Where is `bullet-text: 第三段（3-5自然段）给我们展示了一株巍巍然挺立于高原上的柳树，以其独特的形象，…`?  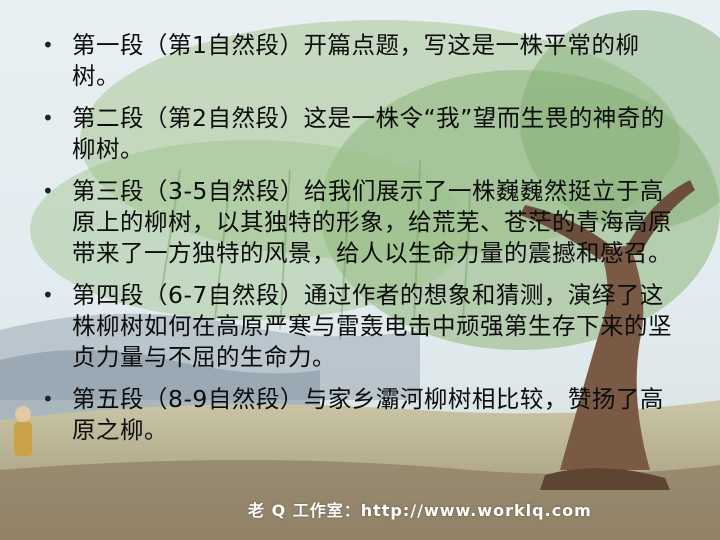 bullet-text: 第三段（3-5自然段）给我们展示了一株巍巍然挺立于高原上的柳树，以其独特的形象，… is located at coordinates (372, 222).